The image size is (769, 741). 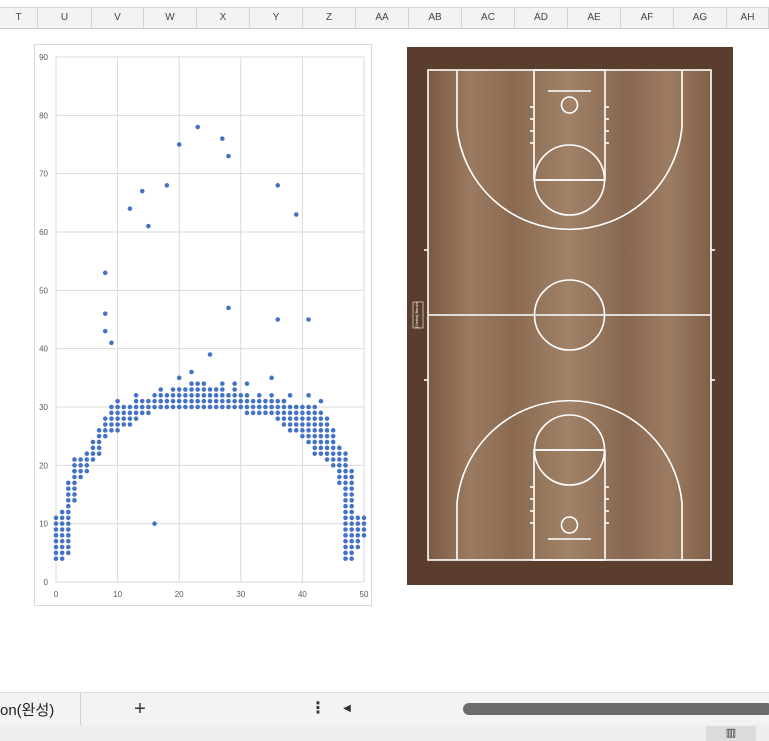 I want to click on column-header-u: U, so click(x=65, y=18).